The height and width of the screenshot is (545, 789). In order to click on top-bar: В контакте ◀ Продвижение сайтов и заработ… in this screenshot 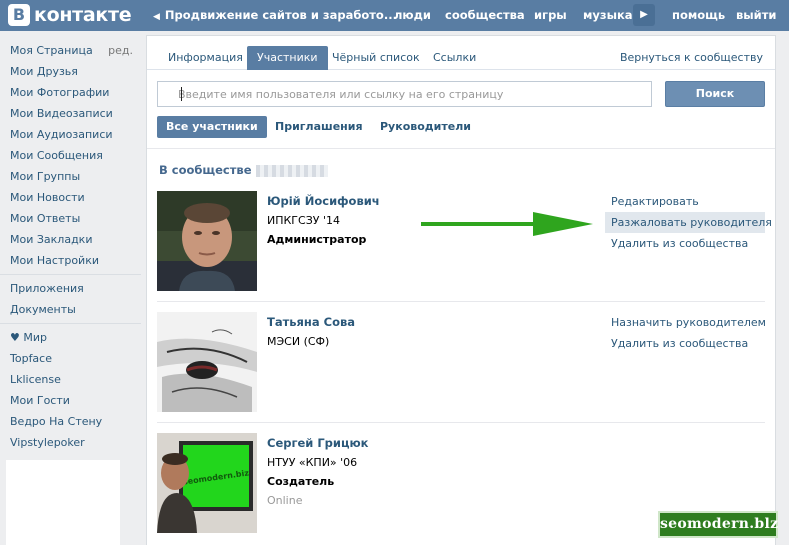, I will do `click(394, 15)`.